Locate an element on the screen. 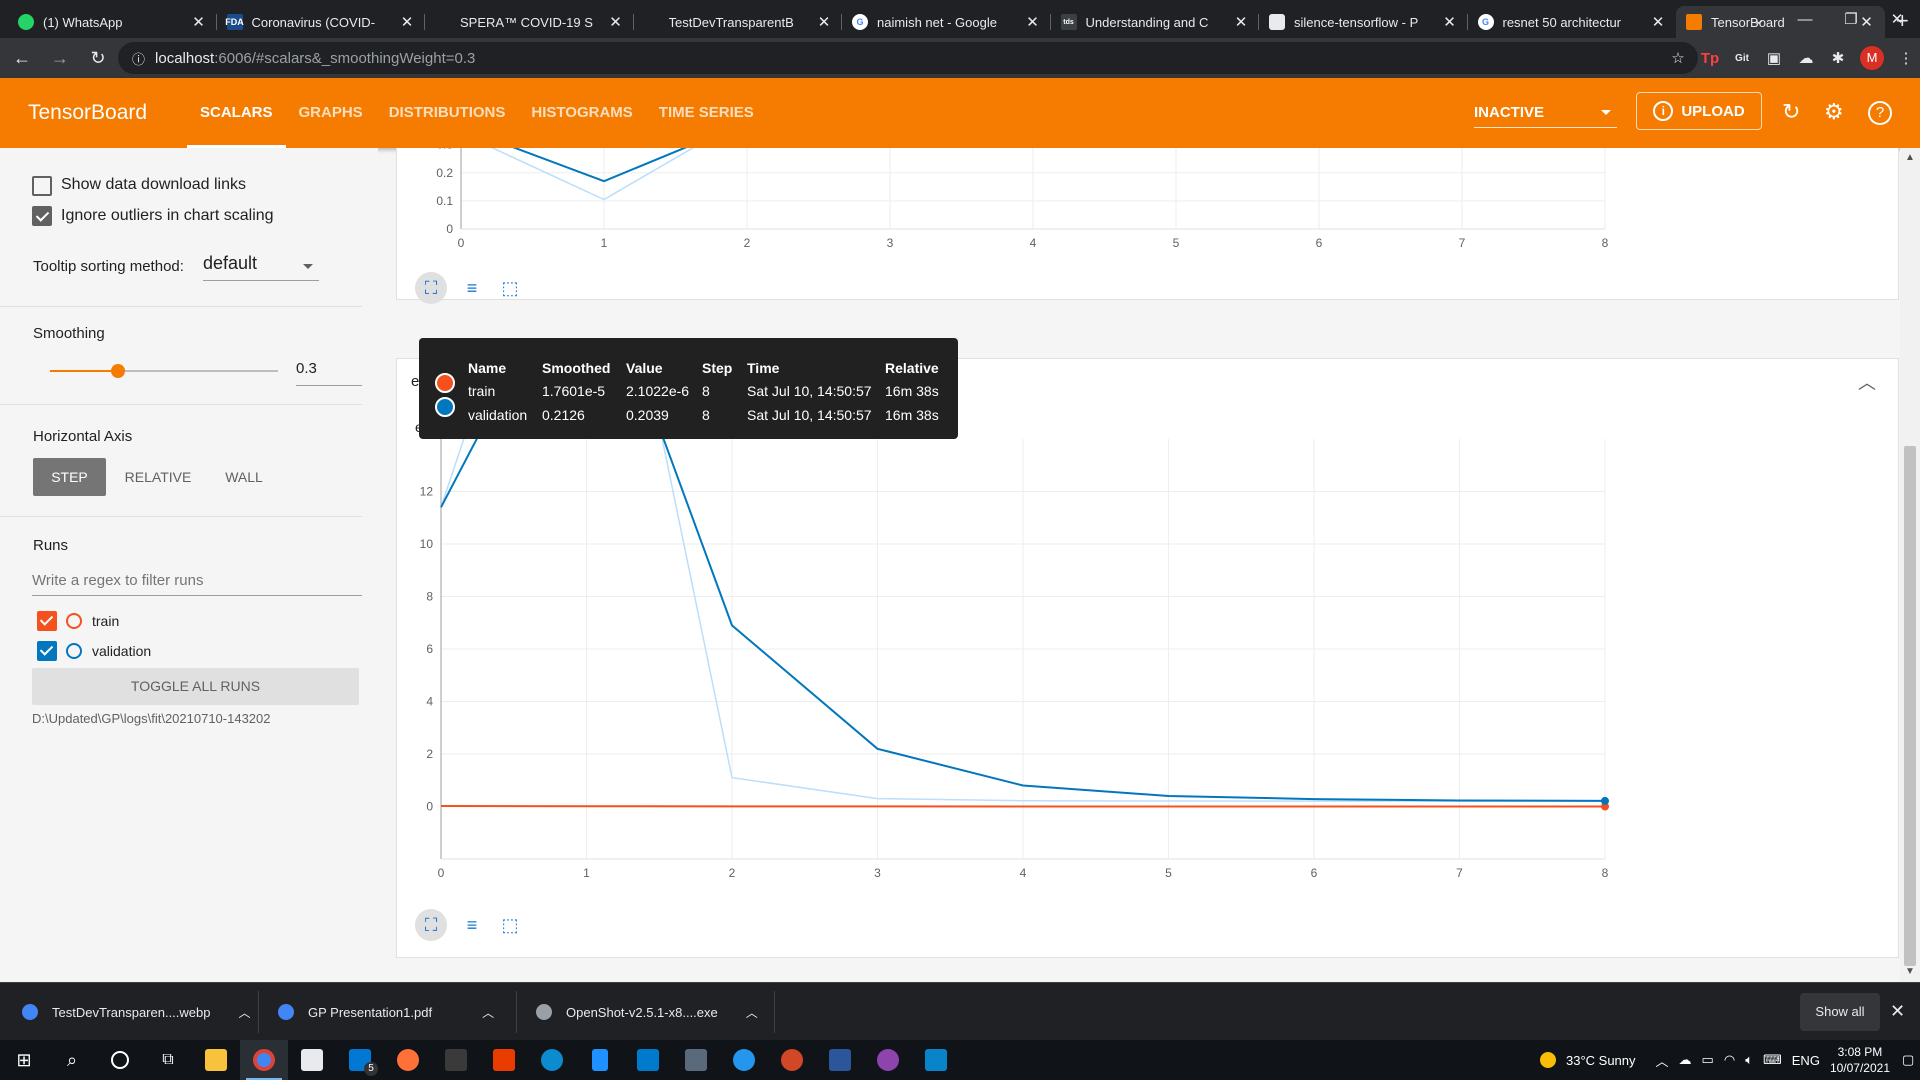 The width and height of the screenshot is (1920, 1080). bookmark-star-icon: ☆ is located at coordinates (1678, 58).